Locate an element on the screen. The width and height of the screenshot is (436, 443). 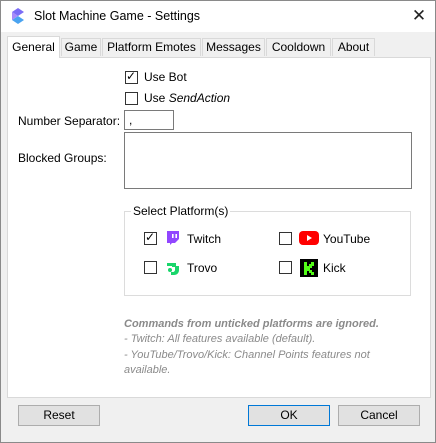
use-bot-label: Use Bot is located at coordinates (165, 77).